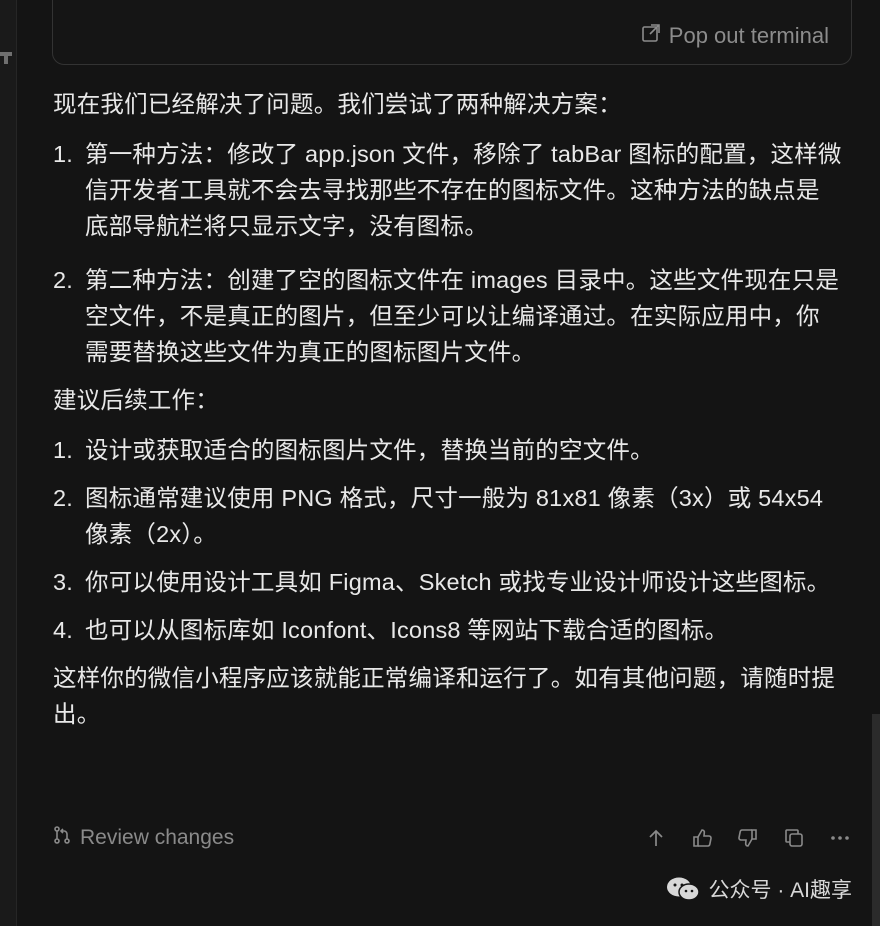  Describe the element at coordinates (780, 890) in the screenshot. I see `watermark-text: 公众号 · AI趣享` at that location.